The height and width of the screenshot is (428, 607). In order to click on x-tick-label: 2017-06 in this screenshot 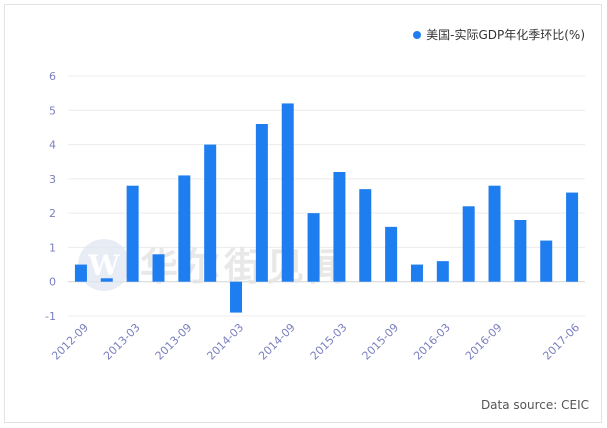, I will do `click(561, 342)`.